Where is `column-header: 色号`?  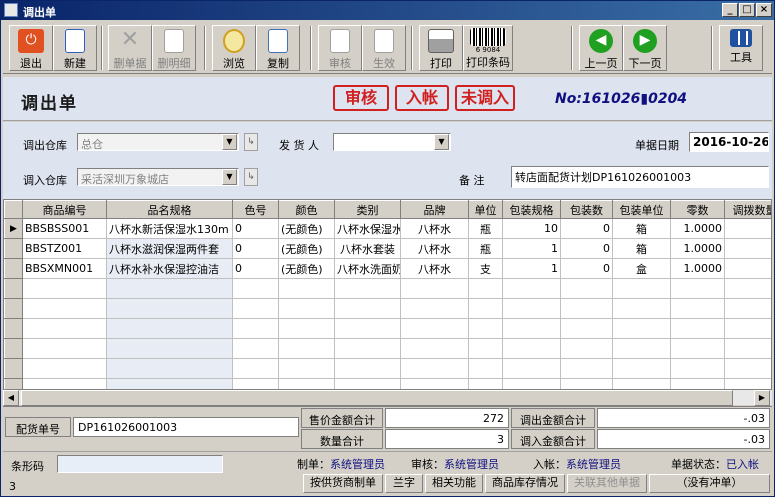 column-header: 色号 is located at coordinates (255, 209).